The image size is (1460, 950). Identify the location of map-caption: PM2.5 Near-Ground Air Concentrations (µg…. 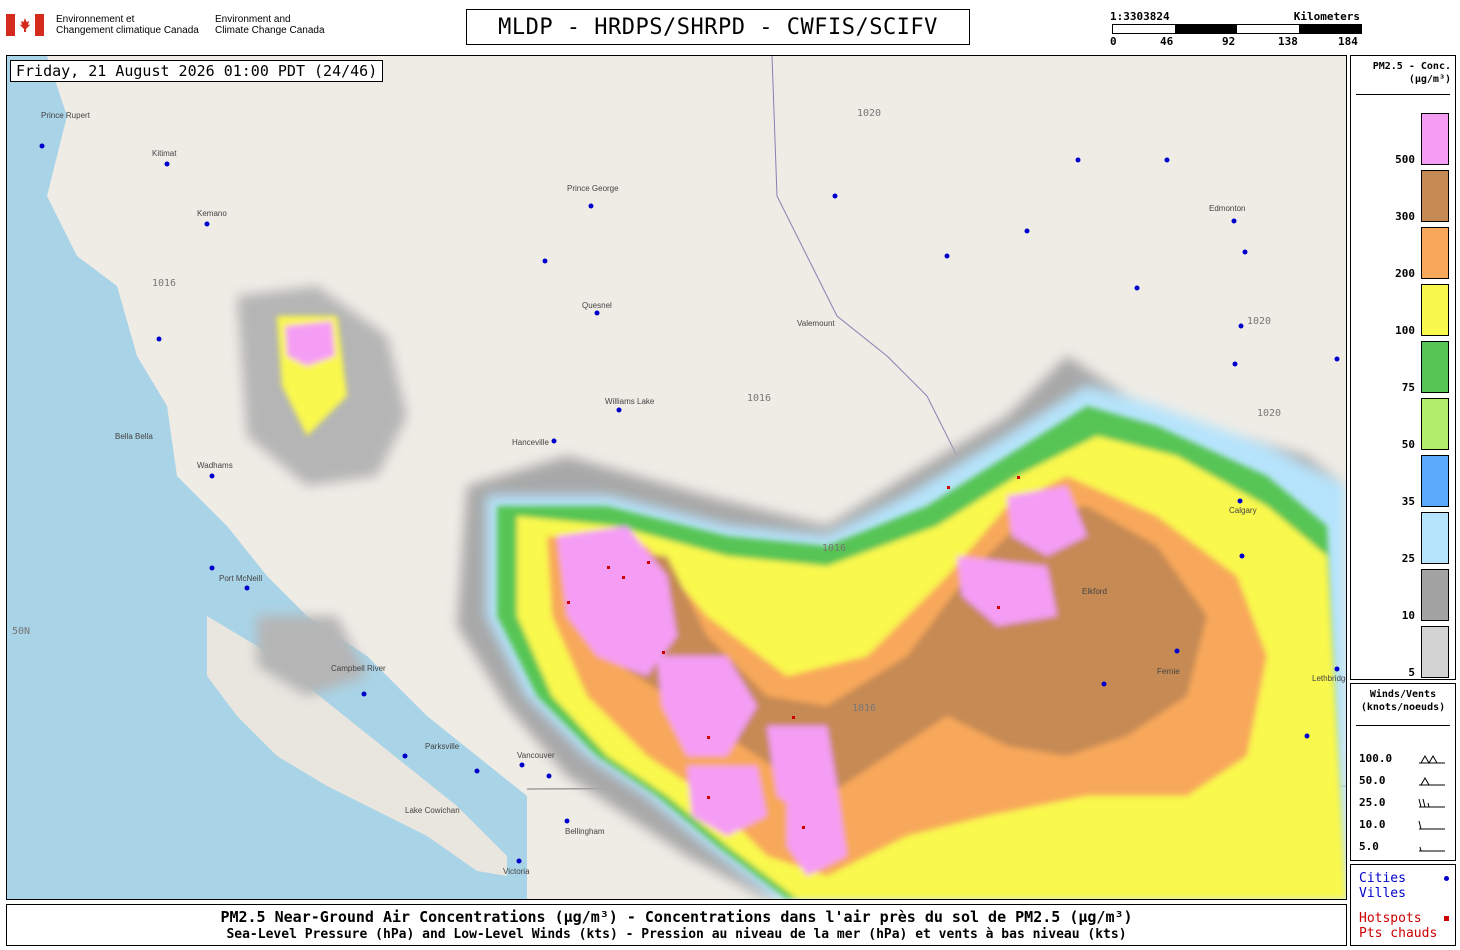
(676, 925).